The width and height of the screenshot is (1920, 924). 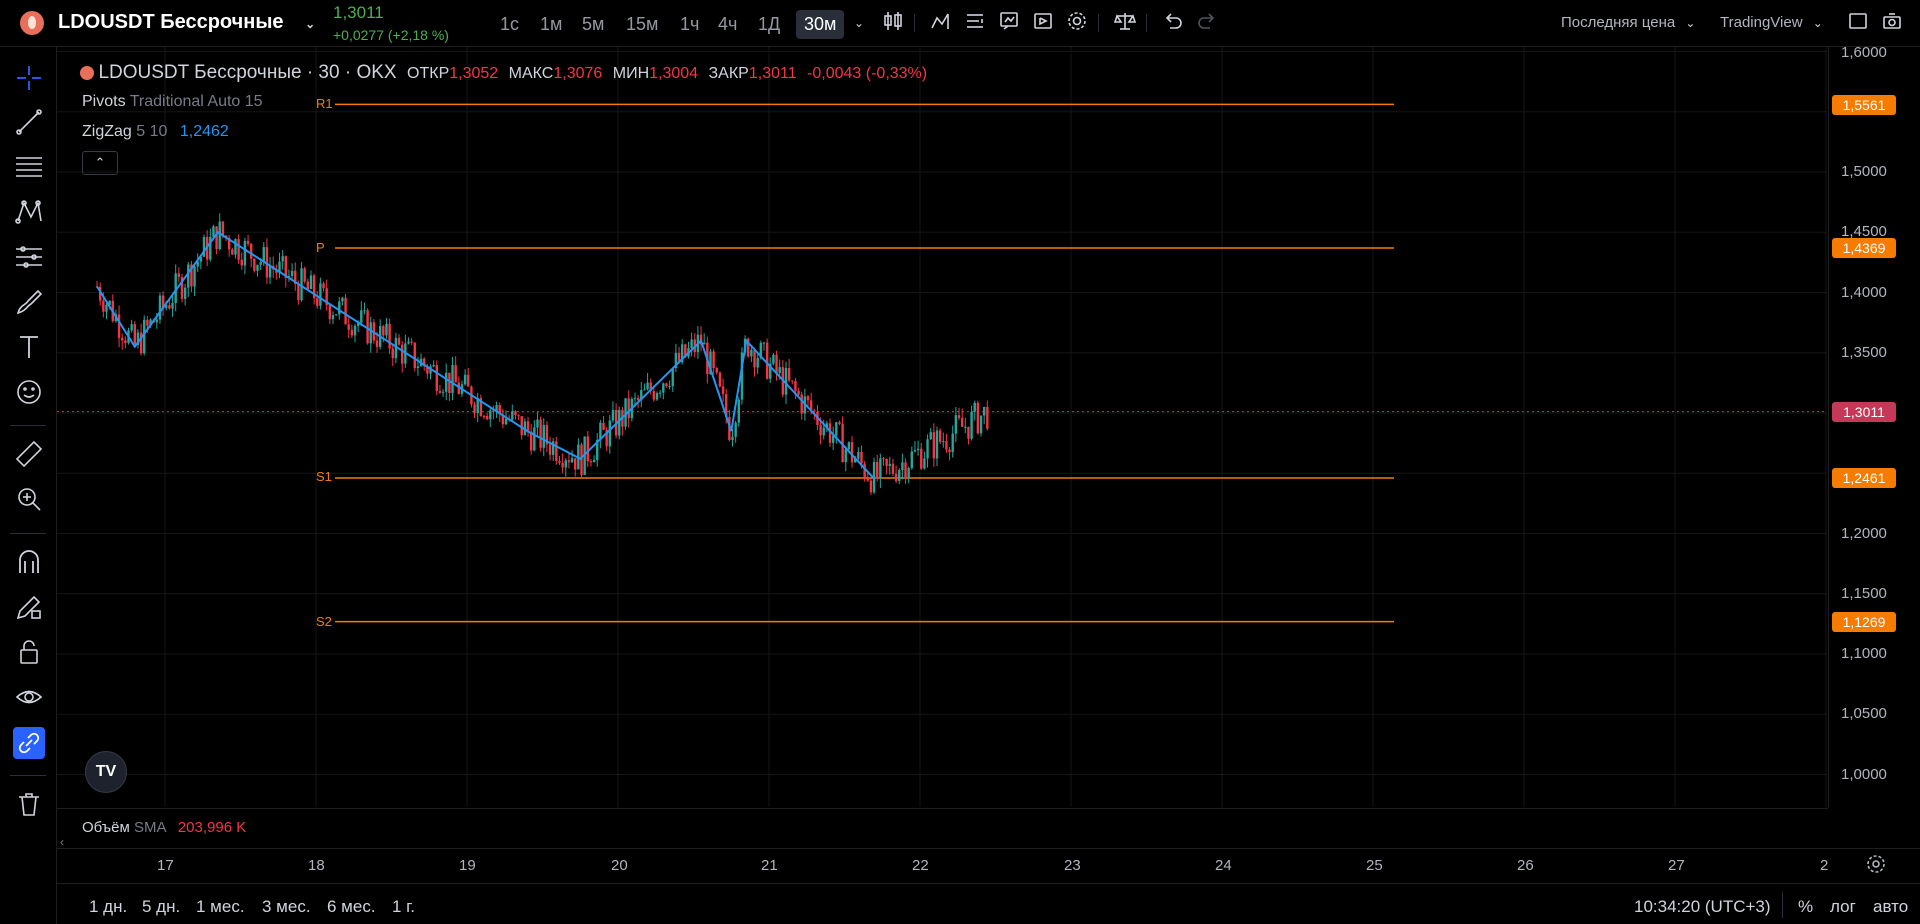 What do you see at coordinates (29, 607) in the screenshot?
I see `draw-lock-pencil-icon` at bounding box center [29, 607].